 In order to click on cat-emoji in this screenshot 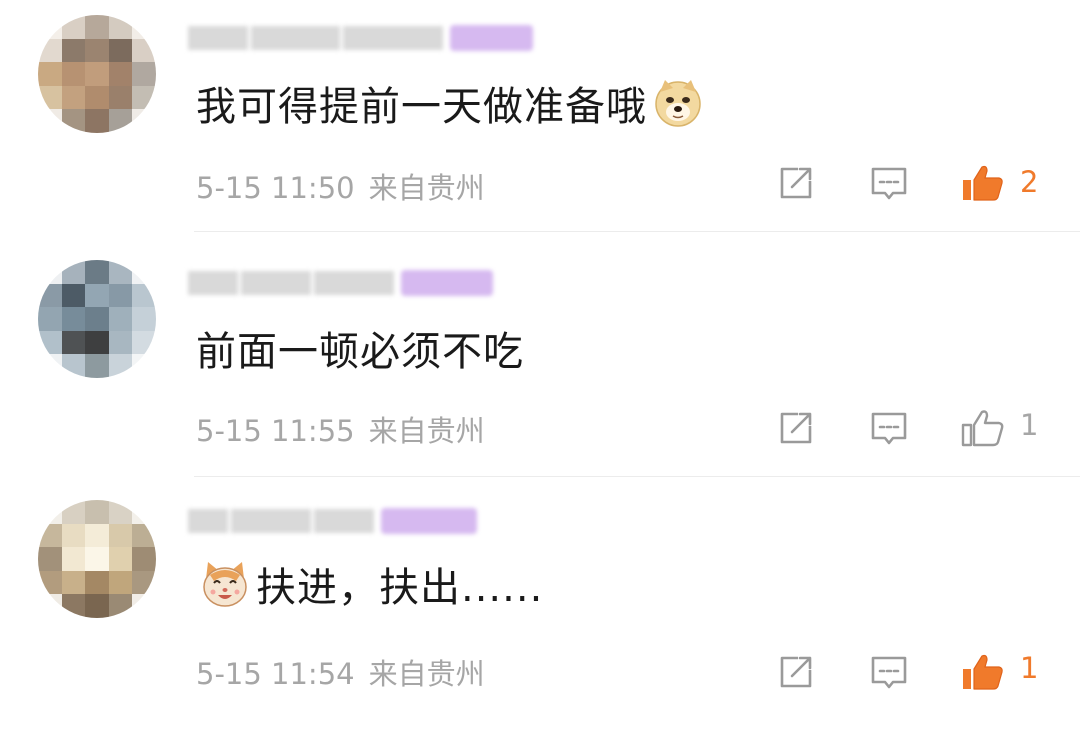, I will do `click(225, 584)`.